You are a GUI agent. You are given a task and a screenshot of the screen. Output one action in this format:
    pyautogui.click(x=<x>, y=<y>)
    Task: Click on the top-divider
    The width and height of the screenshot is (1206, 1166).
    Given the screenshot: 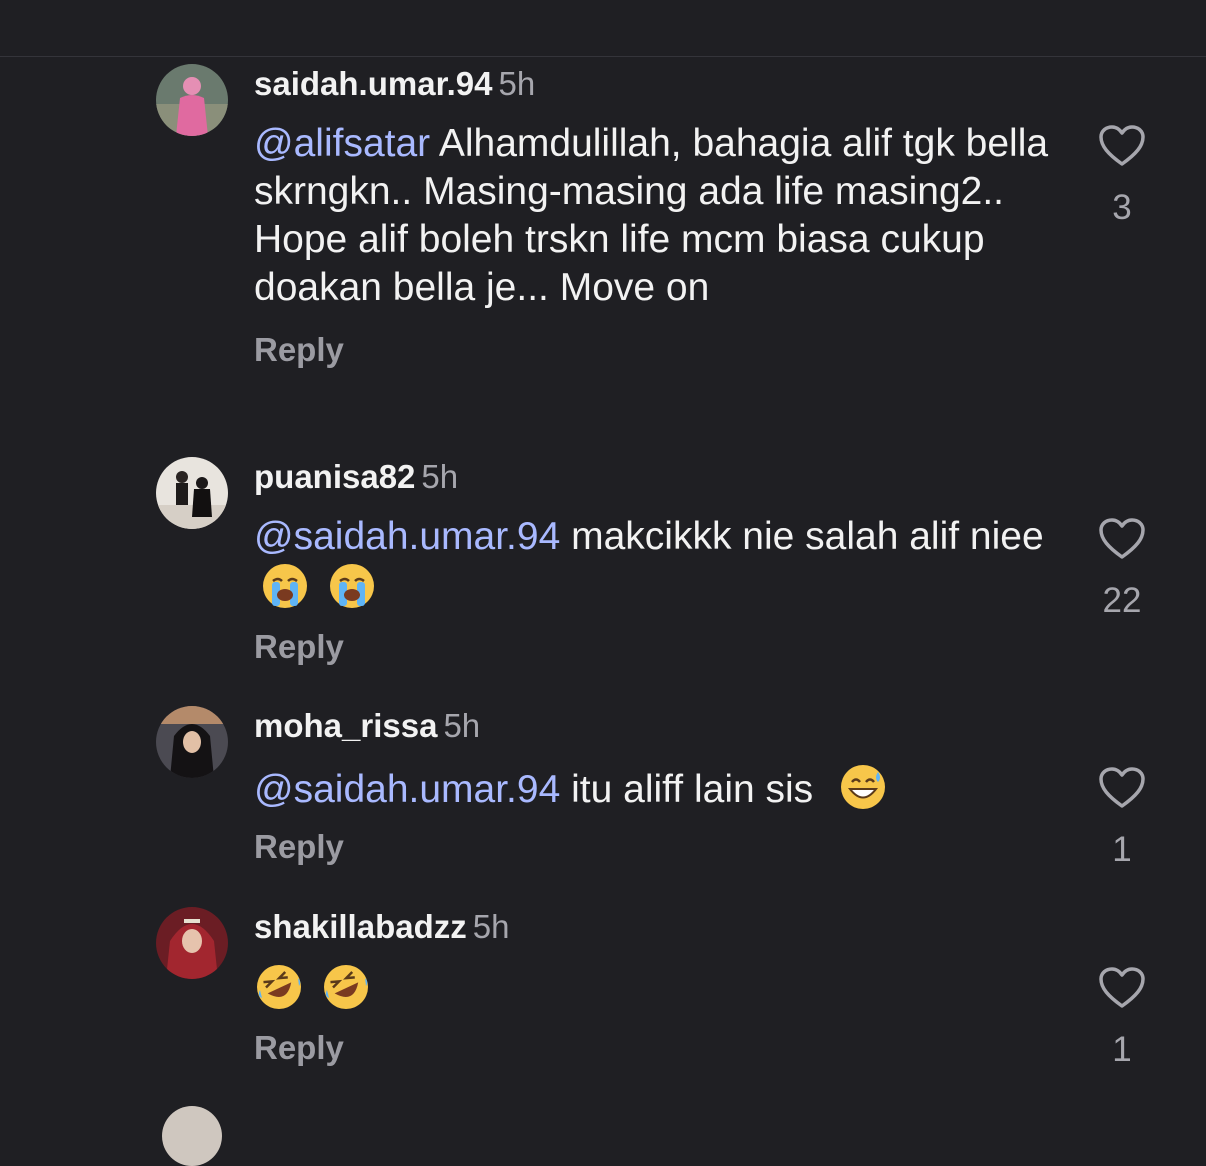 What is the action you would take?
    pyautogui.click(x=603, y=56)
    